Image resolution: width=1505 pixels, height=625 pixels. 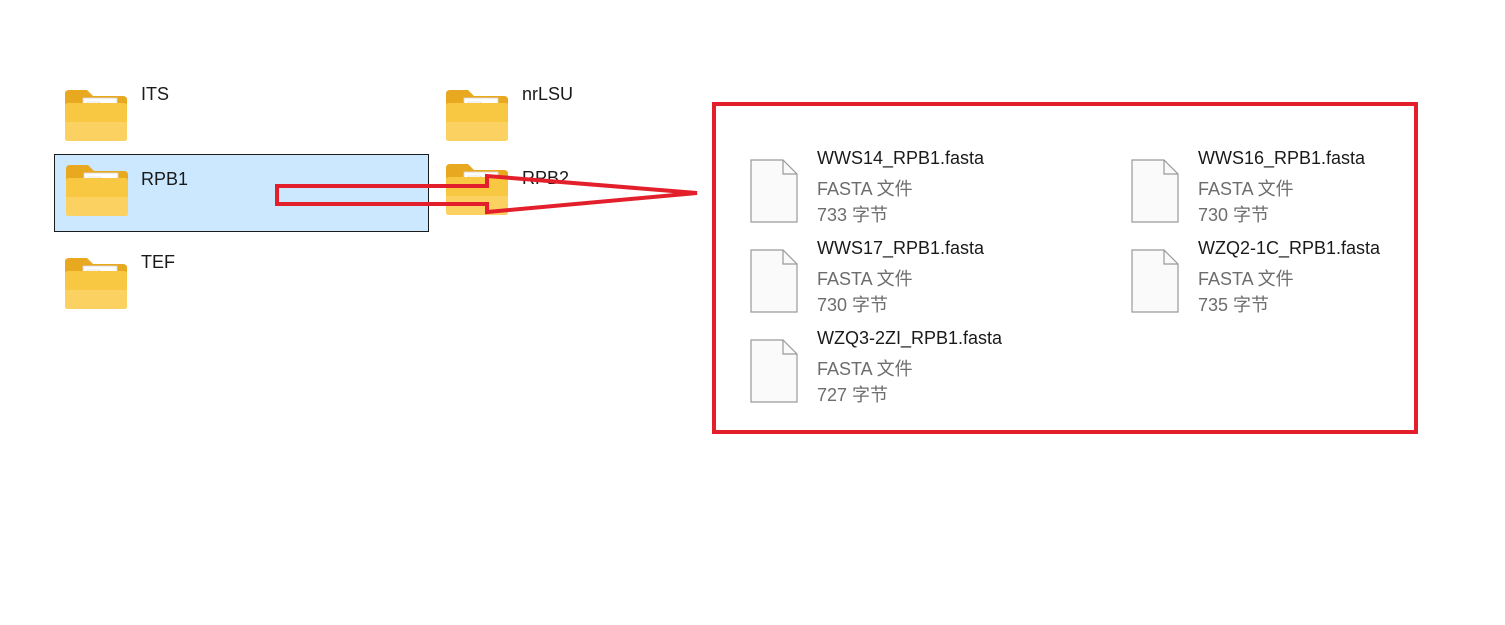 I want to click on folder-label: nrLSU, so click(x=548, y=94).